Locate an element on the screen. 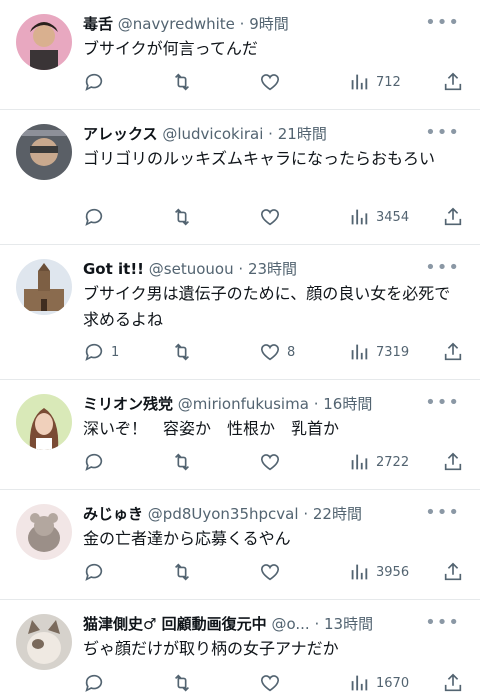  view-count: 7319 is located at coordinates (393, 352).